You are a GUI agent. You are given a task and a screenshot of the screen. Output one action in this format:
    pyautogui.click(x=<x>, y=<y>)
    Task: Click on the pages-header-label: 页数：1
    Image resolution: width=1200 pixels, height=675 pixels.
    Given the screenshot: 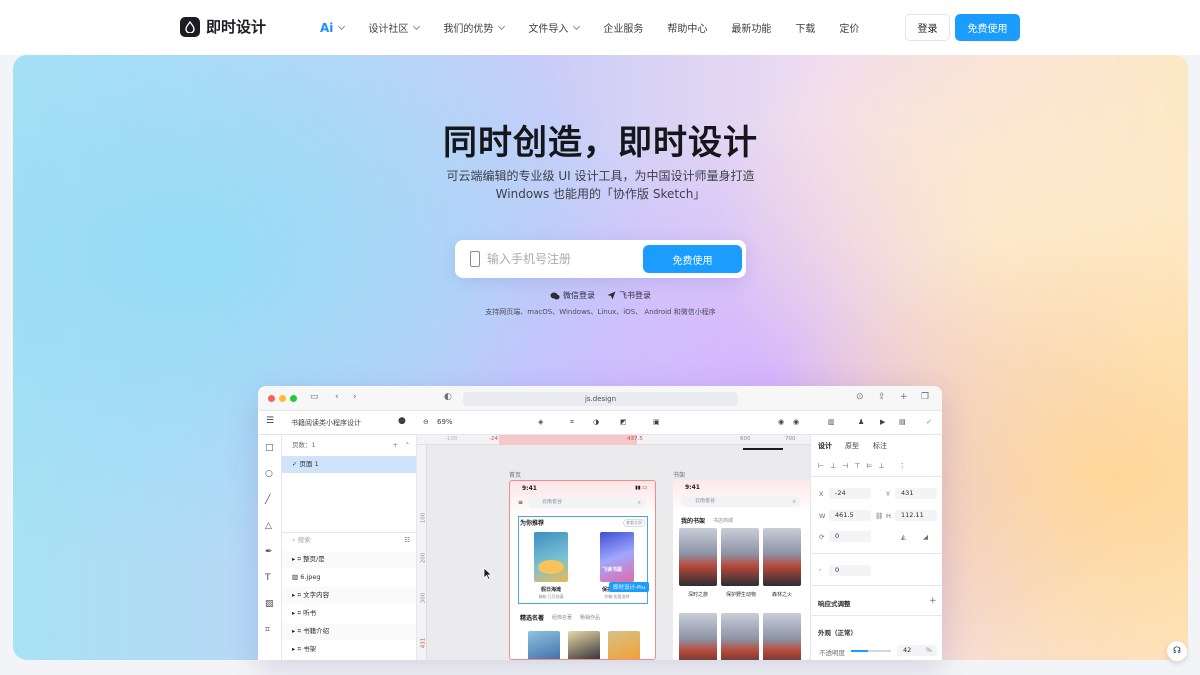 What is the action you would take?
    pyautogui.click(x=304, y=445)
    